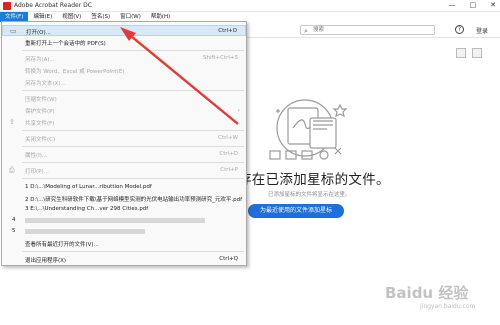  I want to click on recent-file-5: 5, so click(124, 231).